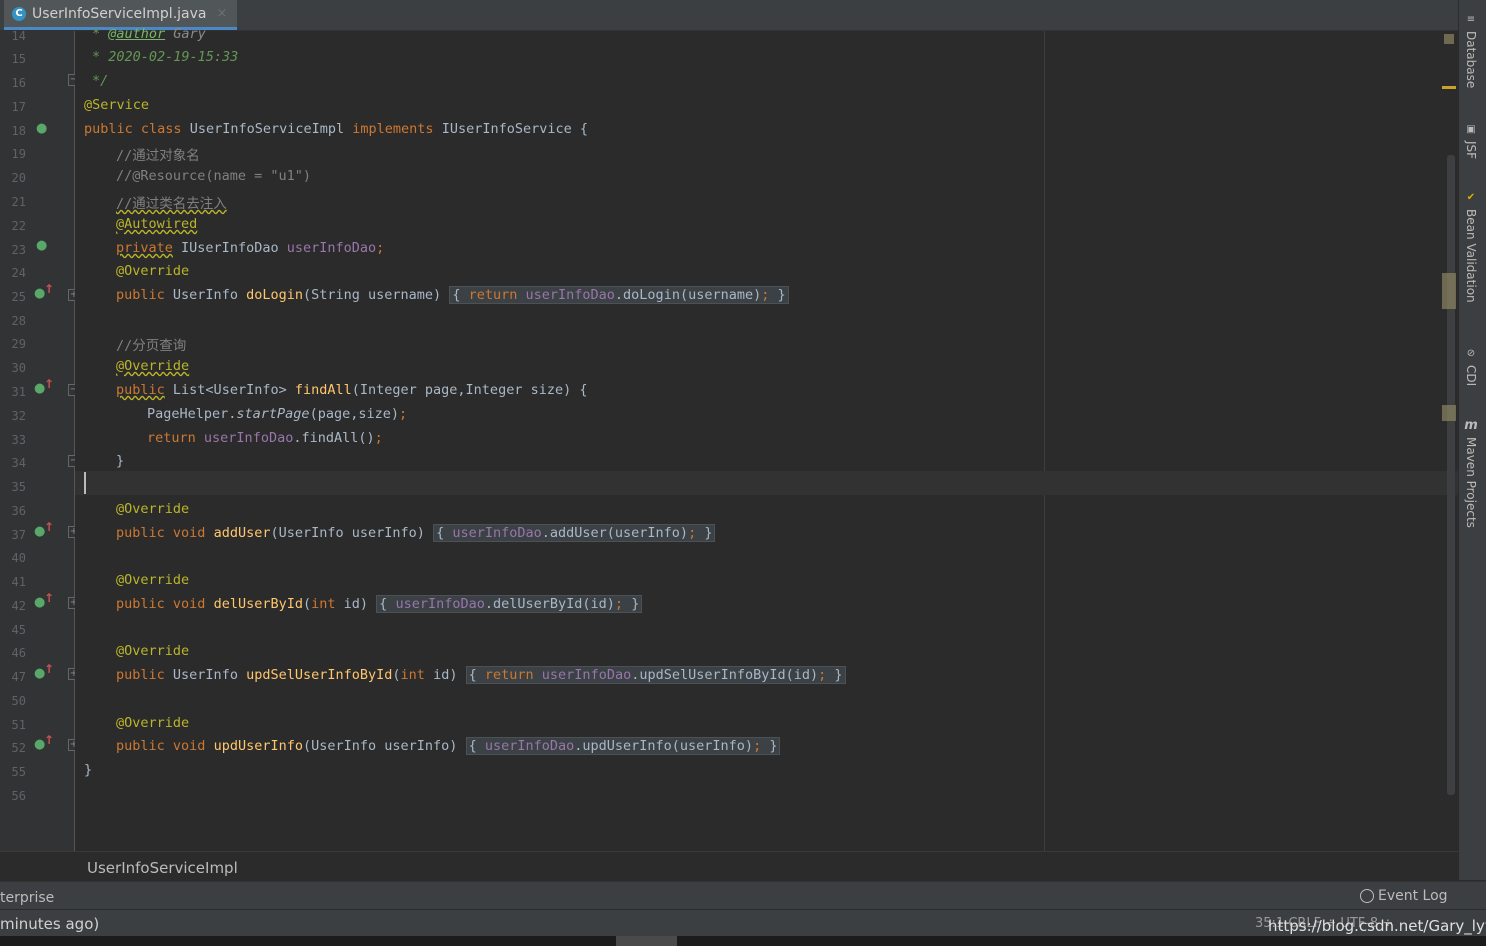  I want to click on code-line-29: //分页查询, so click(151, 346).